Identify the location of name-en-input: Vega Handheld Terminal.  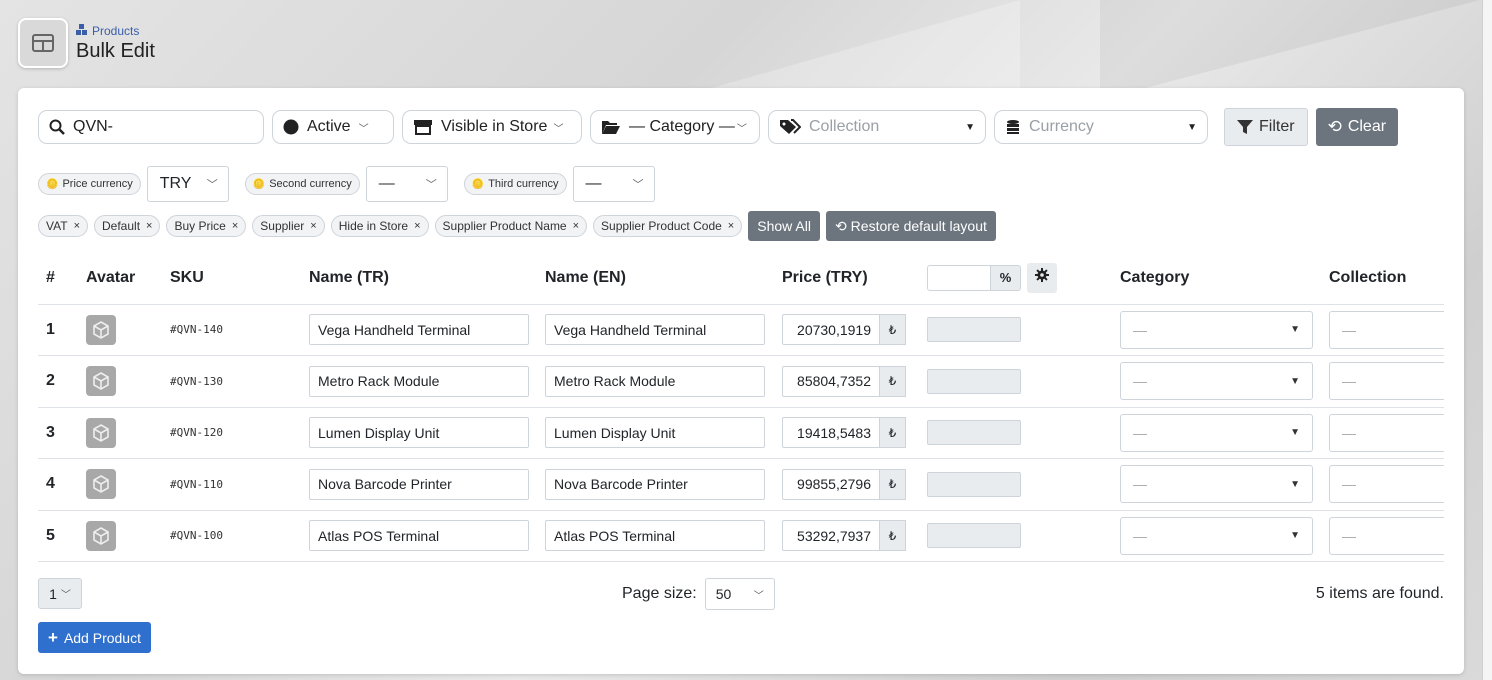
(655, 330).